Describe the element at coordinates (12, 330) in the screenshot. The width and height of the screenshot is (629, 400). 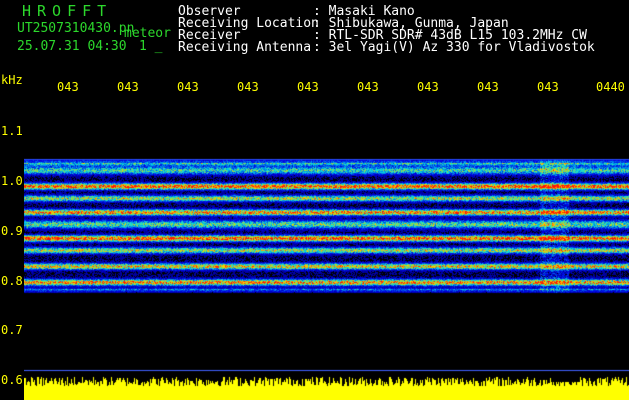
I see `y-label: 0.7` at that location.